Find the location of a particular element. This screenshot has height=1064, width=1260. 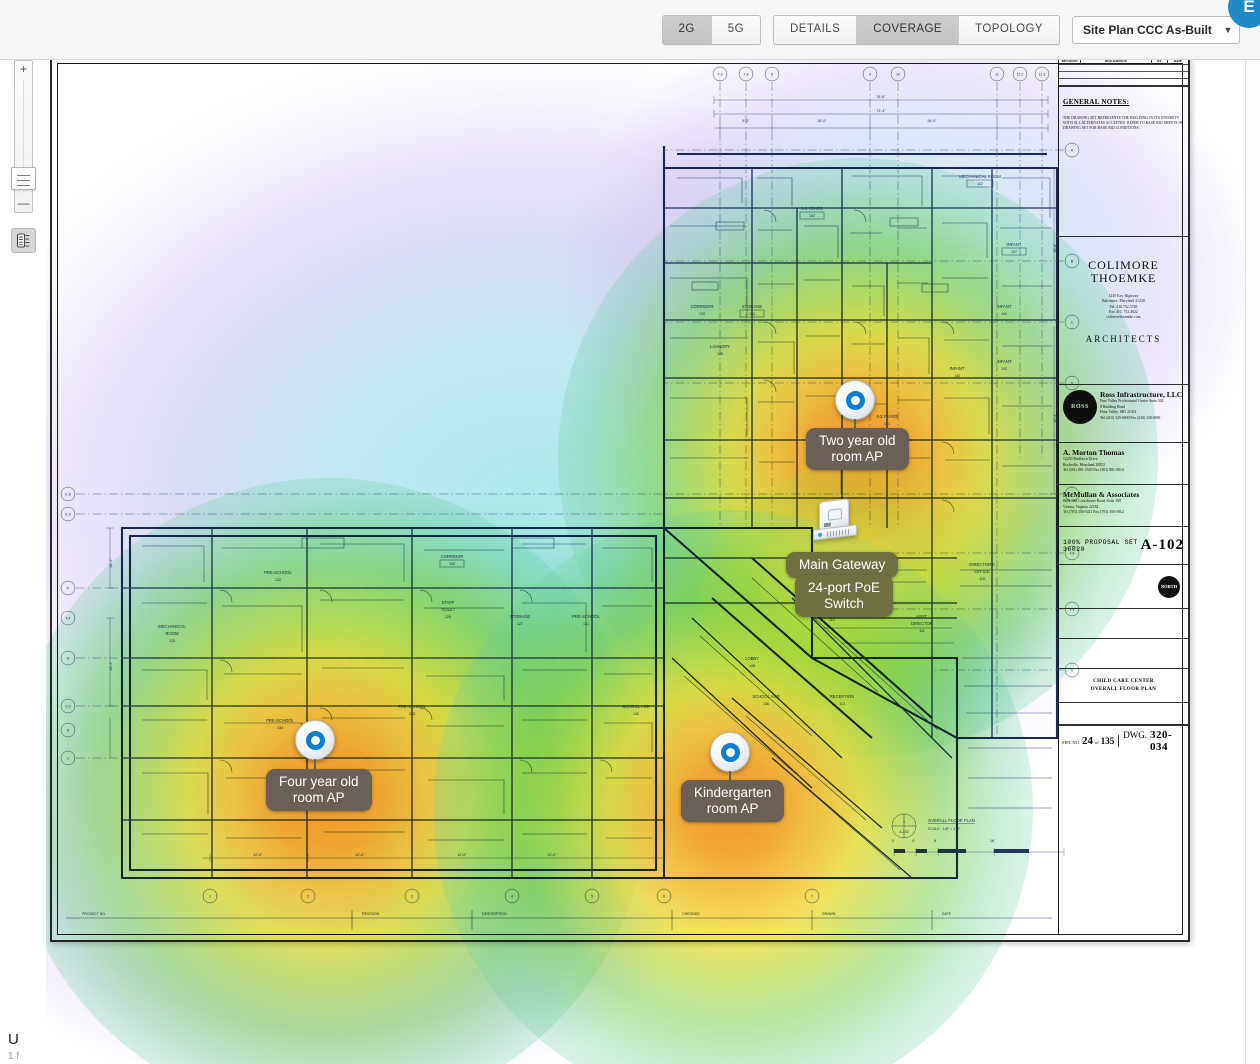

label-ap-four-year-old-room: Four year old room AP is located at coordinates (319, 790).